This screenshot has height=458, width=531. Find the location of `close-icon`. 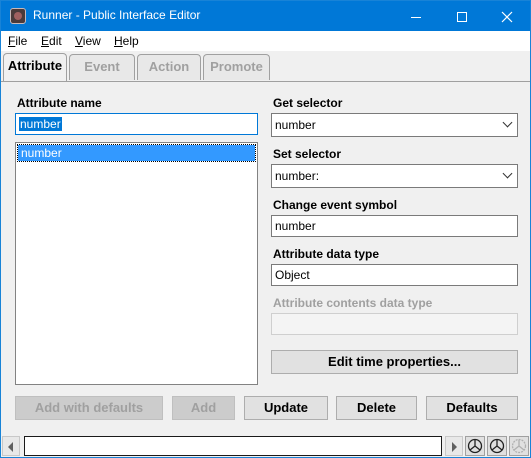

close-icon is located at coordinates (507, 17).